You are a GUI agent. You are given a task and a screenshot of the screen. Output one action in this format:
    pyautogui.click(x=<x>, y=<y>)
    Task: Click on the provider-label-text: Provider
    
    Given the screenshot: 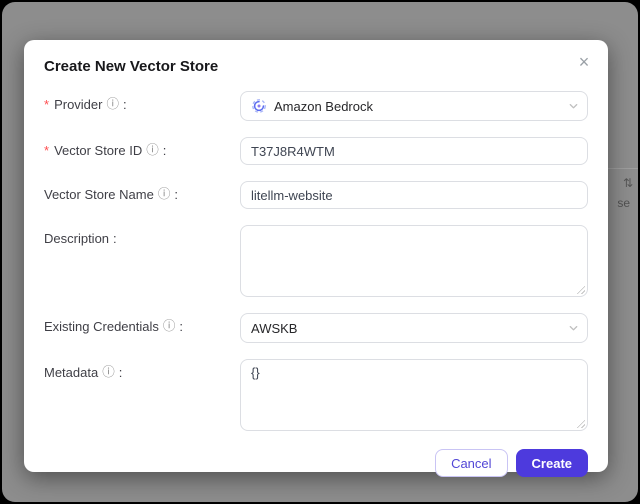 What is the action you would take?
    pyautogui.click(x=78, y=104)
    